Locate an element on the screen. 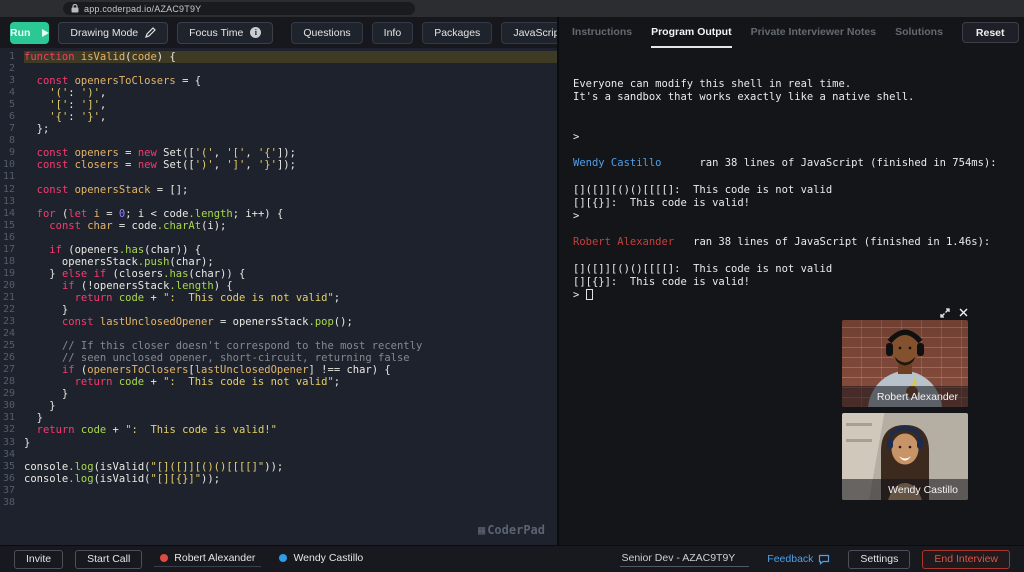 Image resolution: width=1024 pixels, height=572 pixels. session-name: Senior Dev - AZAC9T9Y is located at coordinates (684, 559).